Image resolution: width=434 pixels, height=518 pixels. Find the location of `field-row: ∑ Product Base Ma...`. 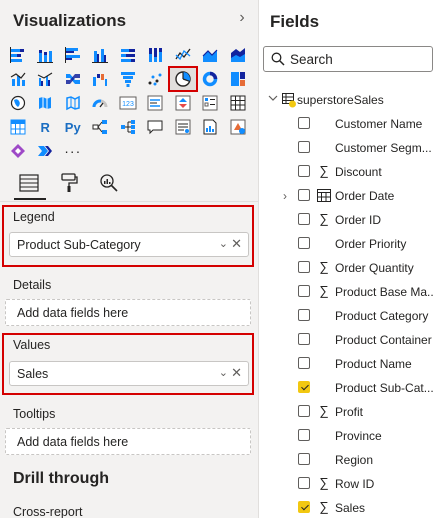

field-row: ∑ Product Base Ma... is located at coordinates (346, 292).